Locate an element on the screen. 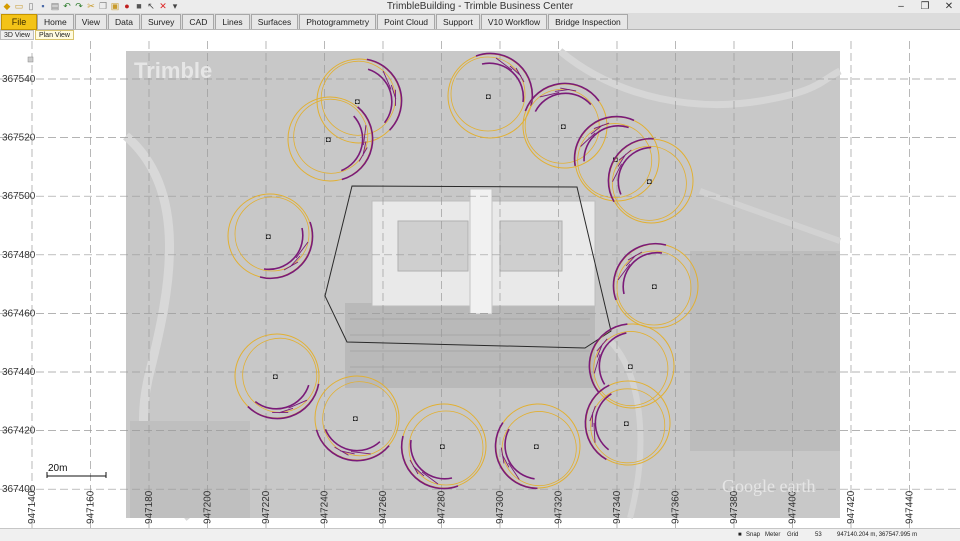  google-earth-watermark: Google earth is located at coordinates (768, 486).